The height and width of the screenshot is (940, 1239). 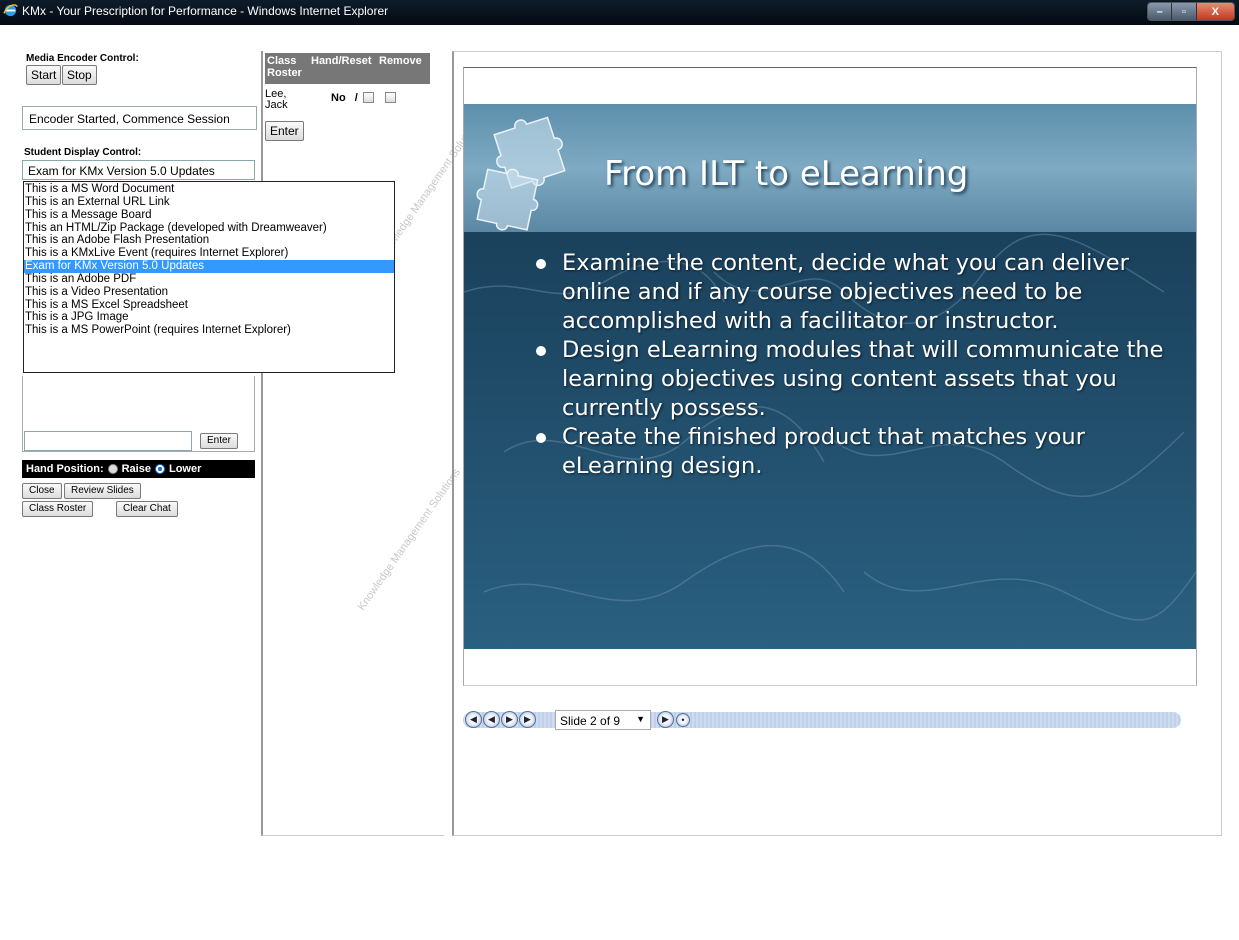 I want to click on chat-input, so click(x=108, y=441).